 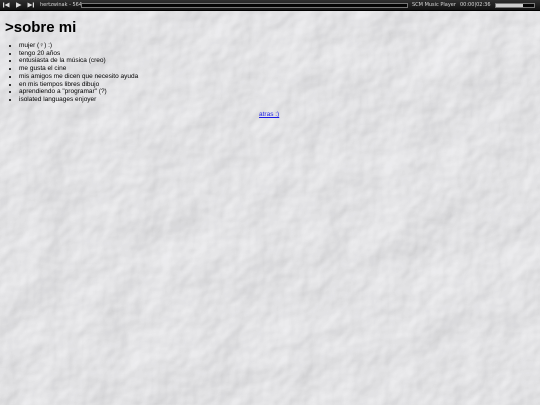 I want to click on playback-time: 00:00|02:36, so click(x=475, y=5).